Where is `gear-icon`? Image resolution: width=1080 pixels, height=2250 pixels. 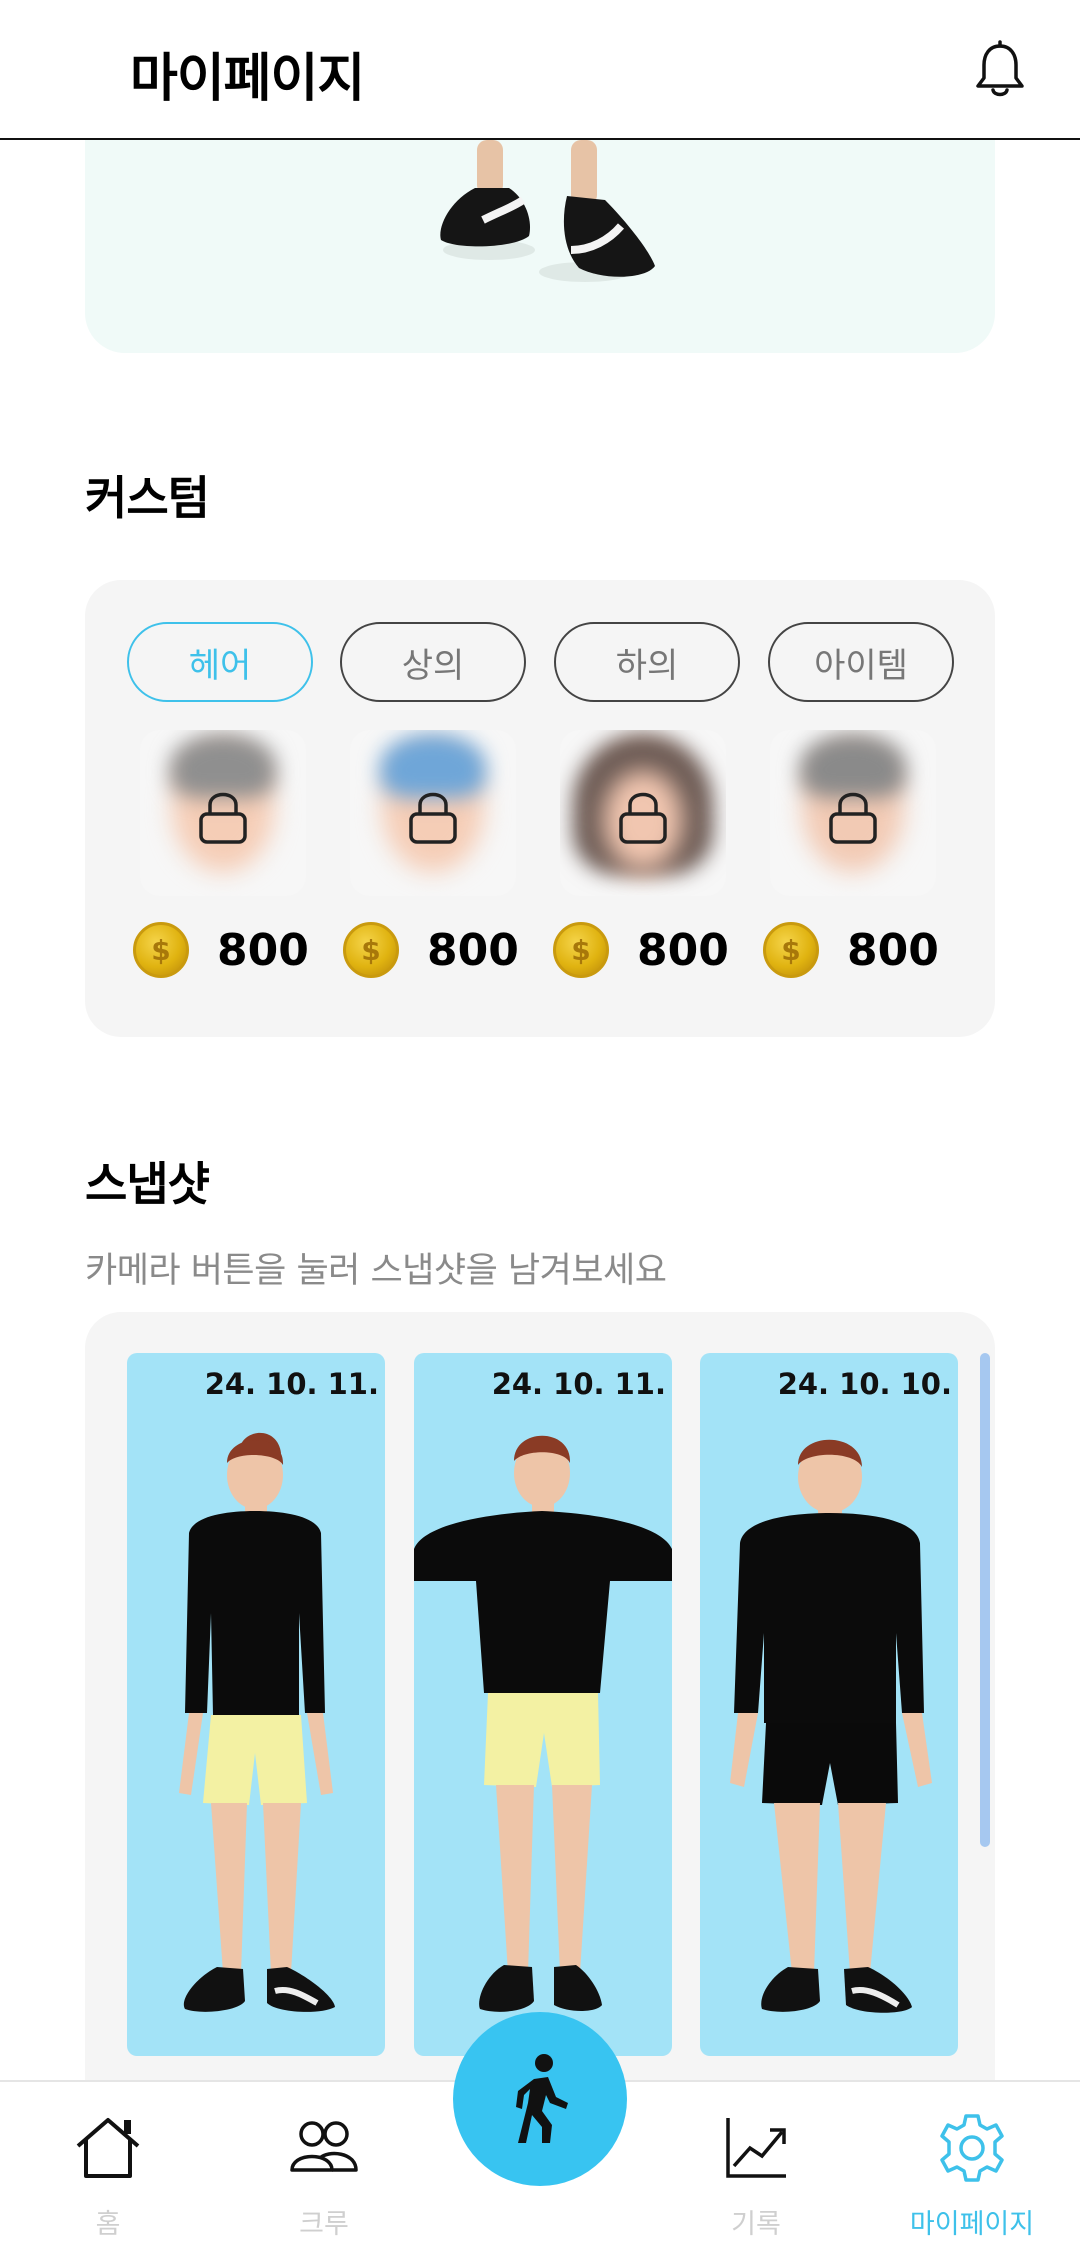
gear-icon is located at coordinates (972, 2148).